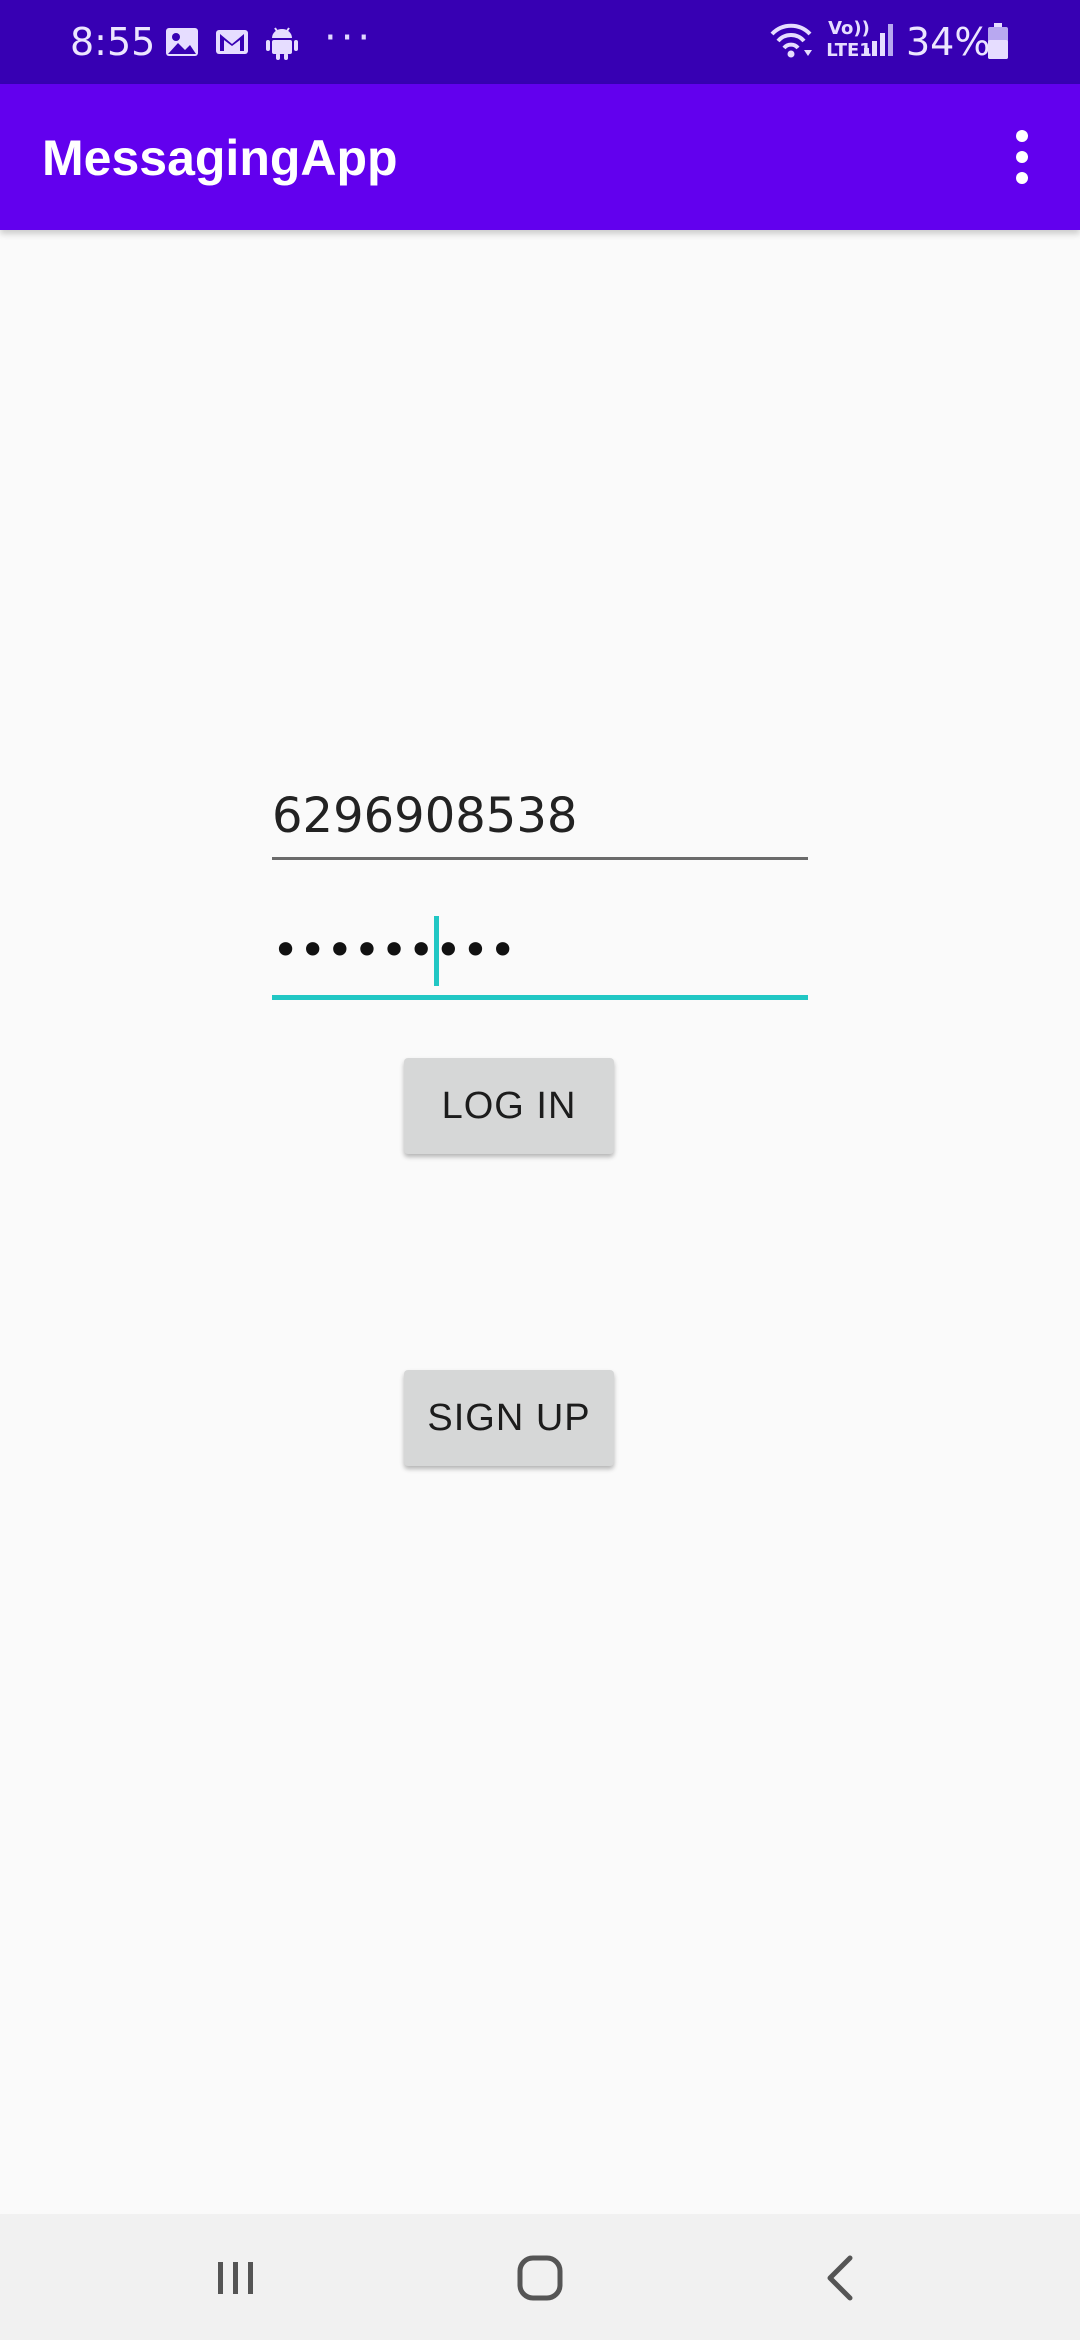  Describe the element at coordinates (349, 38) in the screenshot. I see `more-notifications-icon: ···` at that location.